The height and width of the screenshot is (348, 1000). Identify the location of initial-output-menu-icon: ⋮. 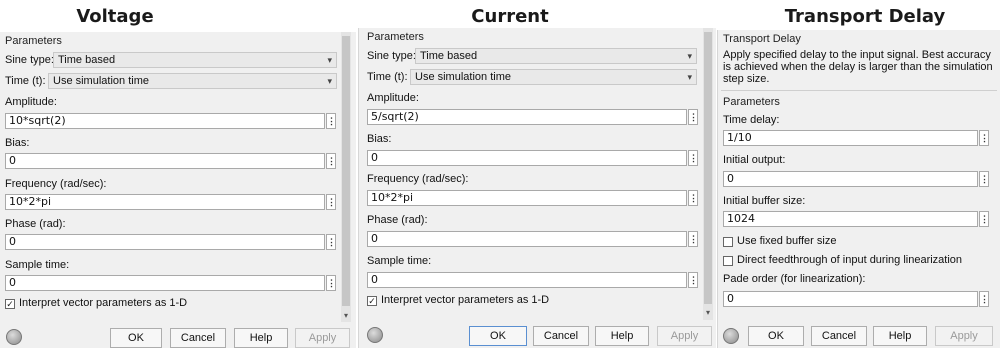
(984, 179).